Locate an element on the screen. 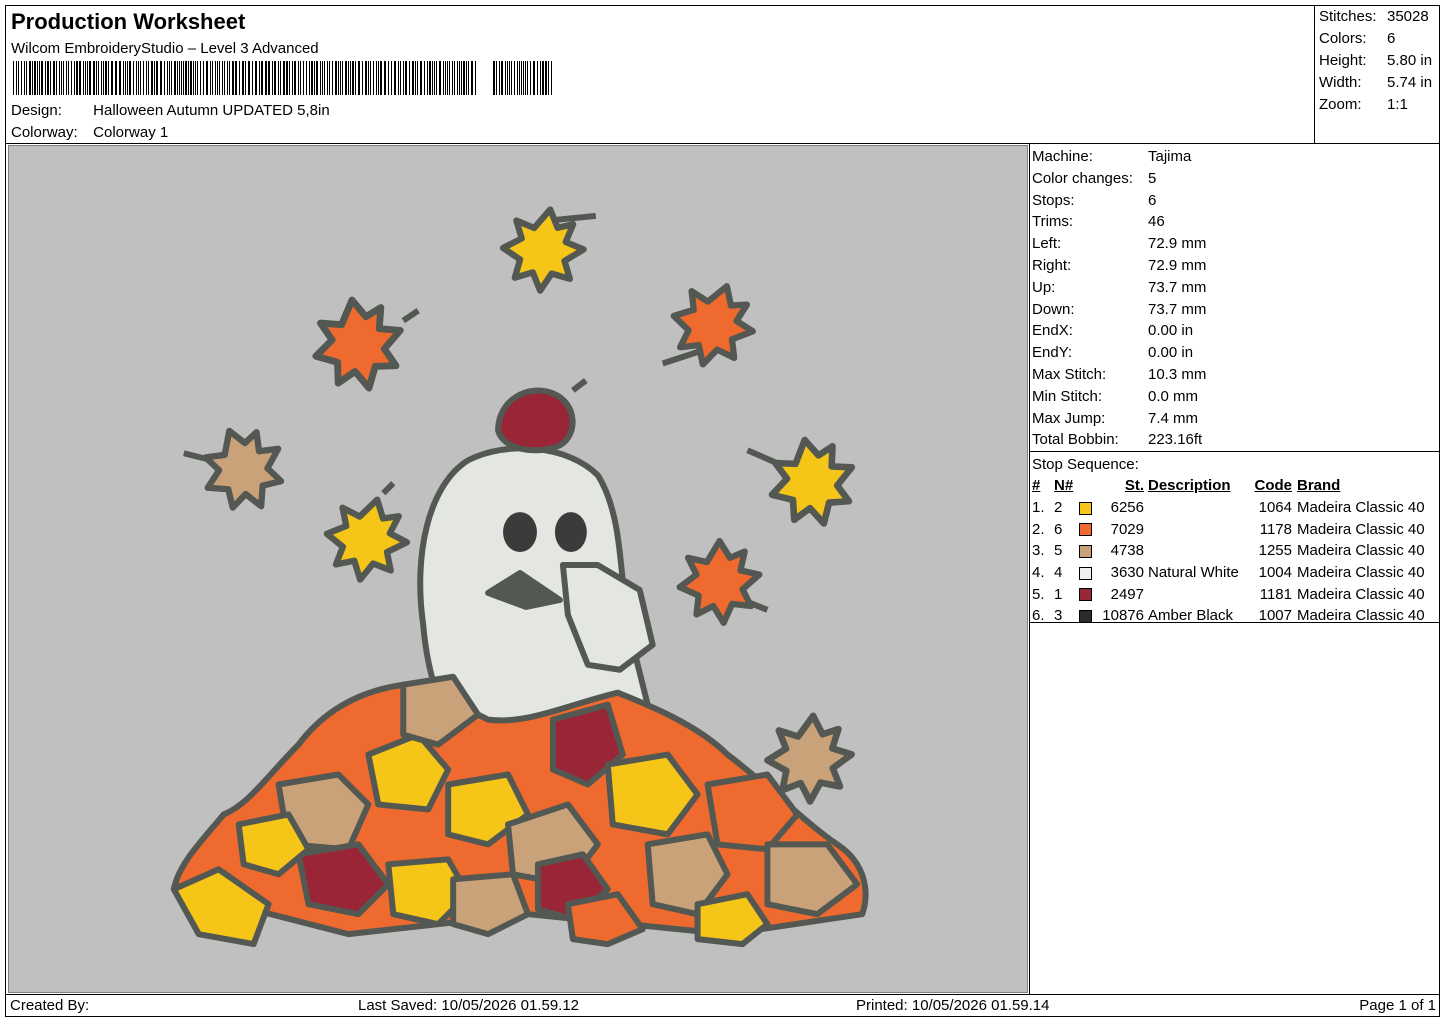 Image resolution: width=1445 pixels, height=1021 pixels. machine-info-row: Stops: 6 is located at coordinates (1236, 201).